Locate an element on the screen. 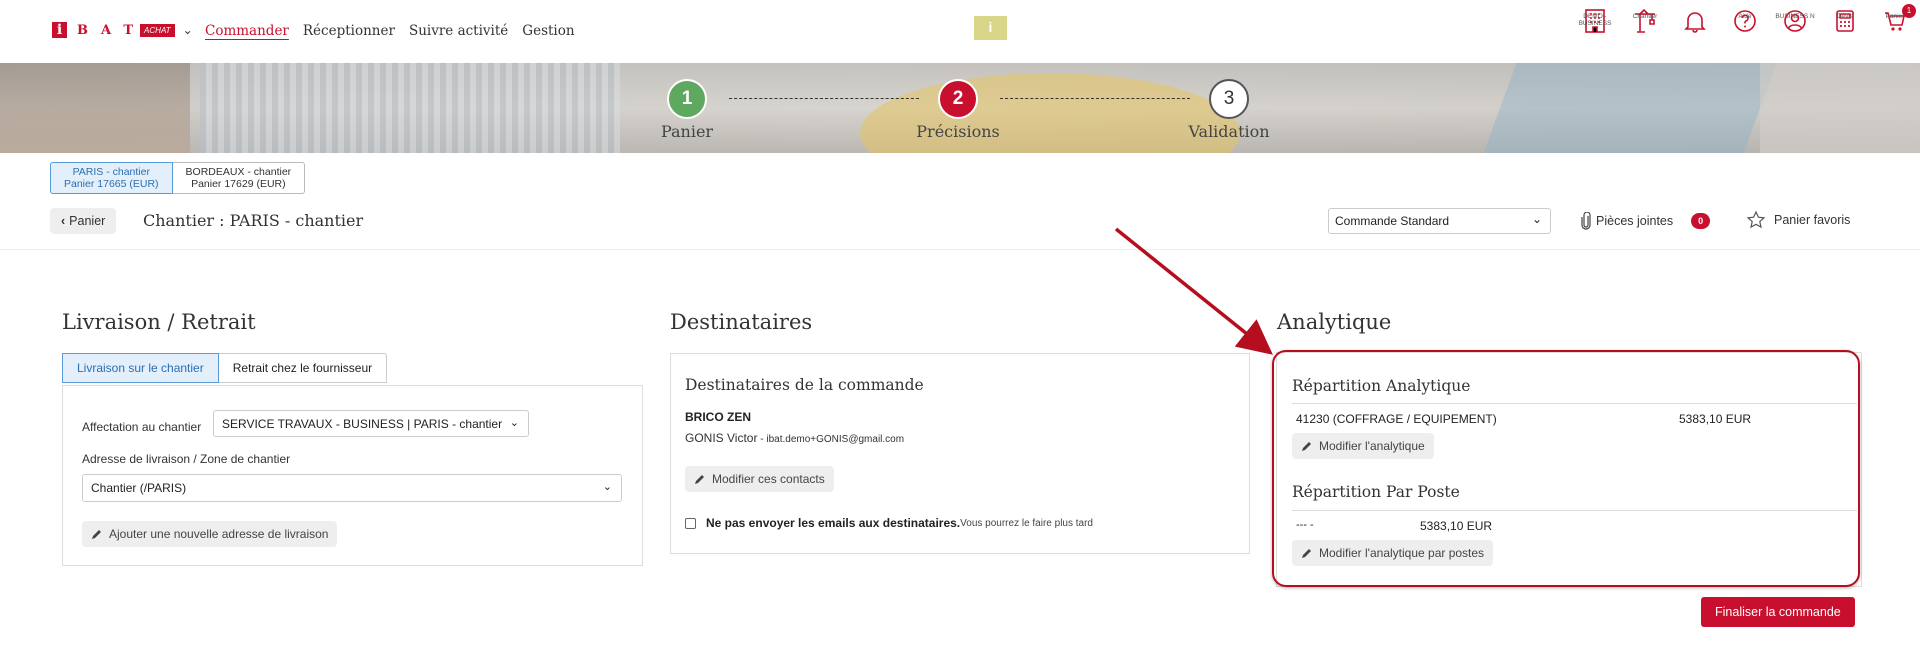 This screenshot has width=1920, height=650. ibat-logo: i BAT ACHAT ⌄ is located at coordinates (122, 30).